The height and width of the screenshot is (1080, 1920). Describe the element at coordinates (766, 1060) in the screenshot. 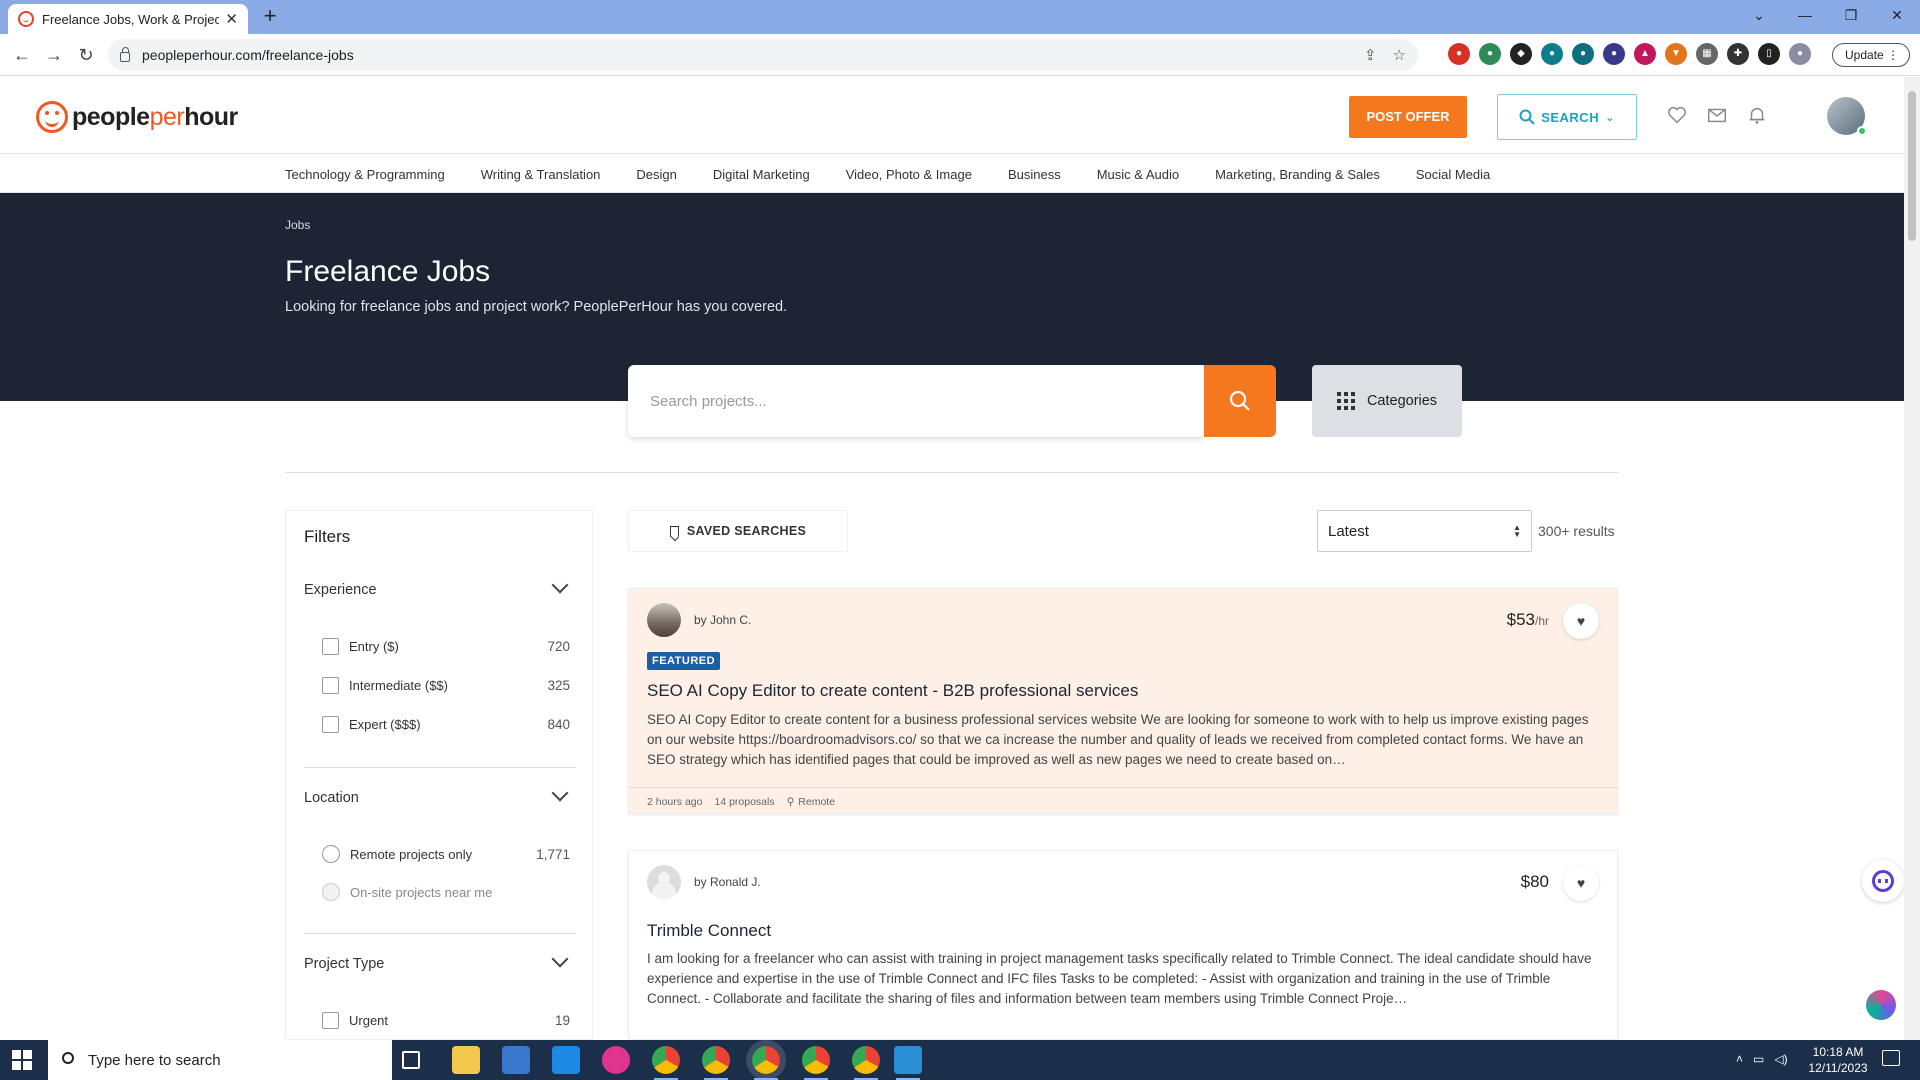

I see `chrome-active-icon` at that location.